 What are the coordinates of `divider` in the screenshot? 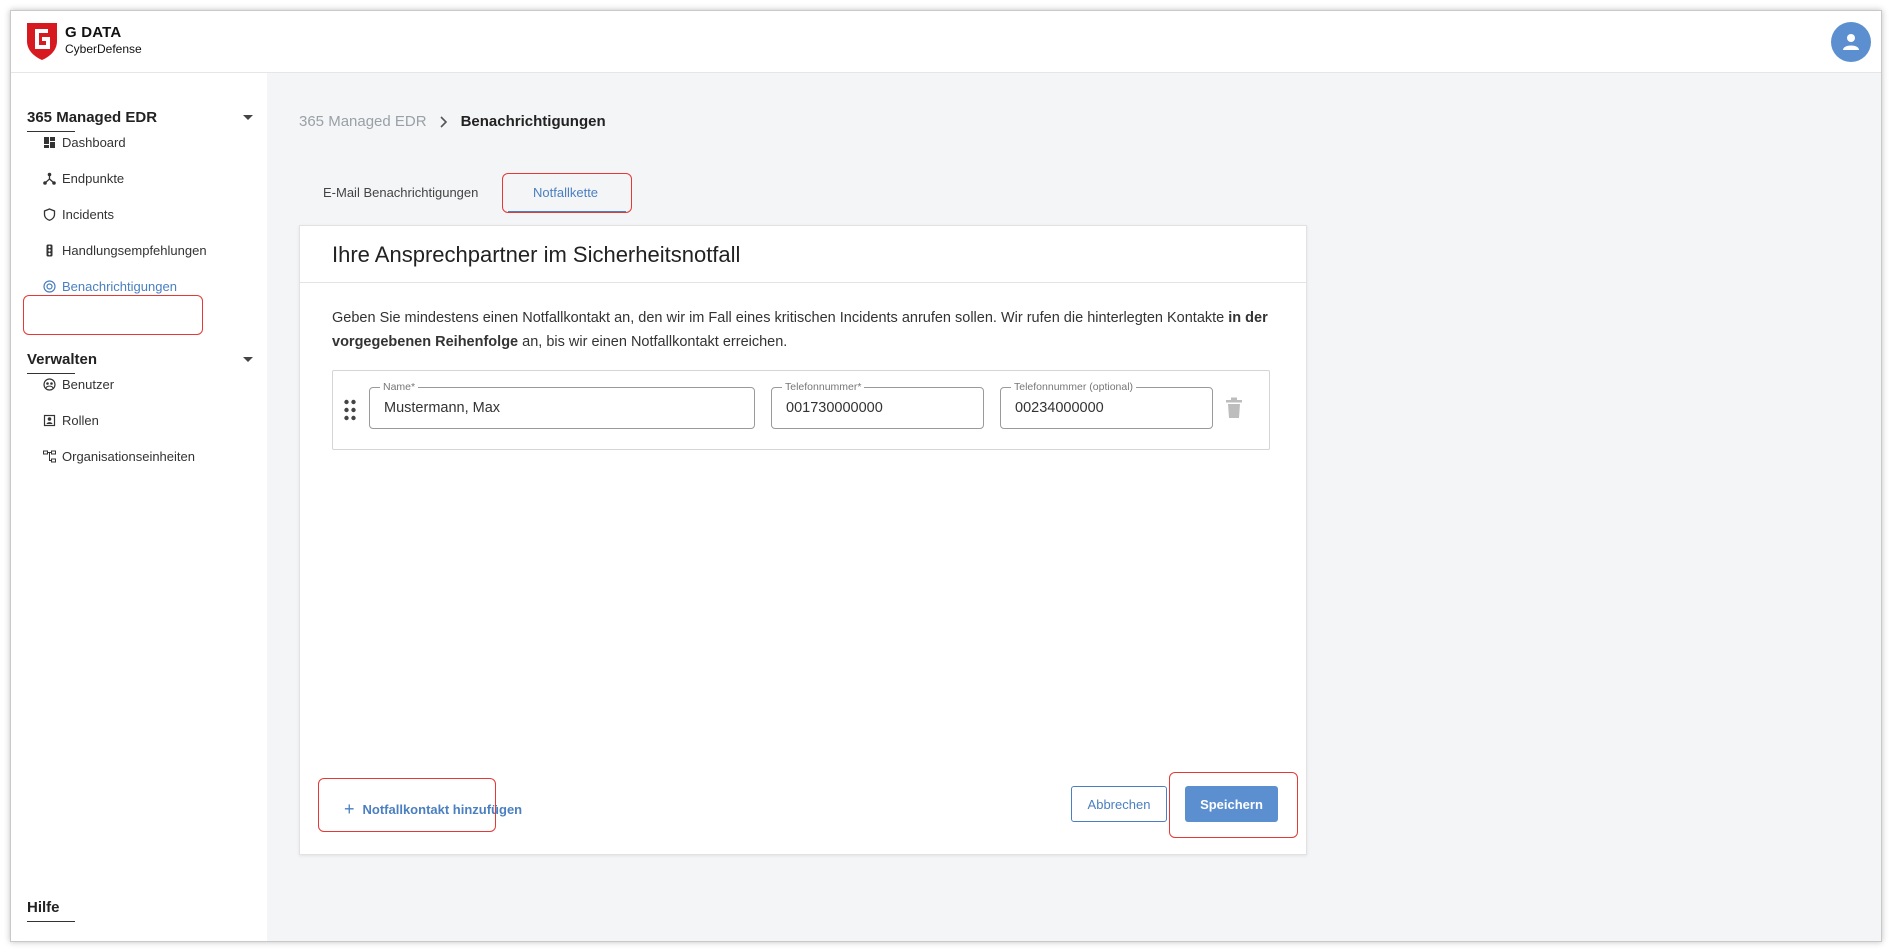 It's located at (803, 282).